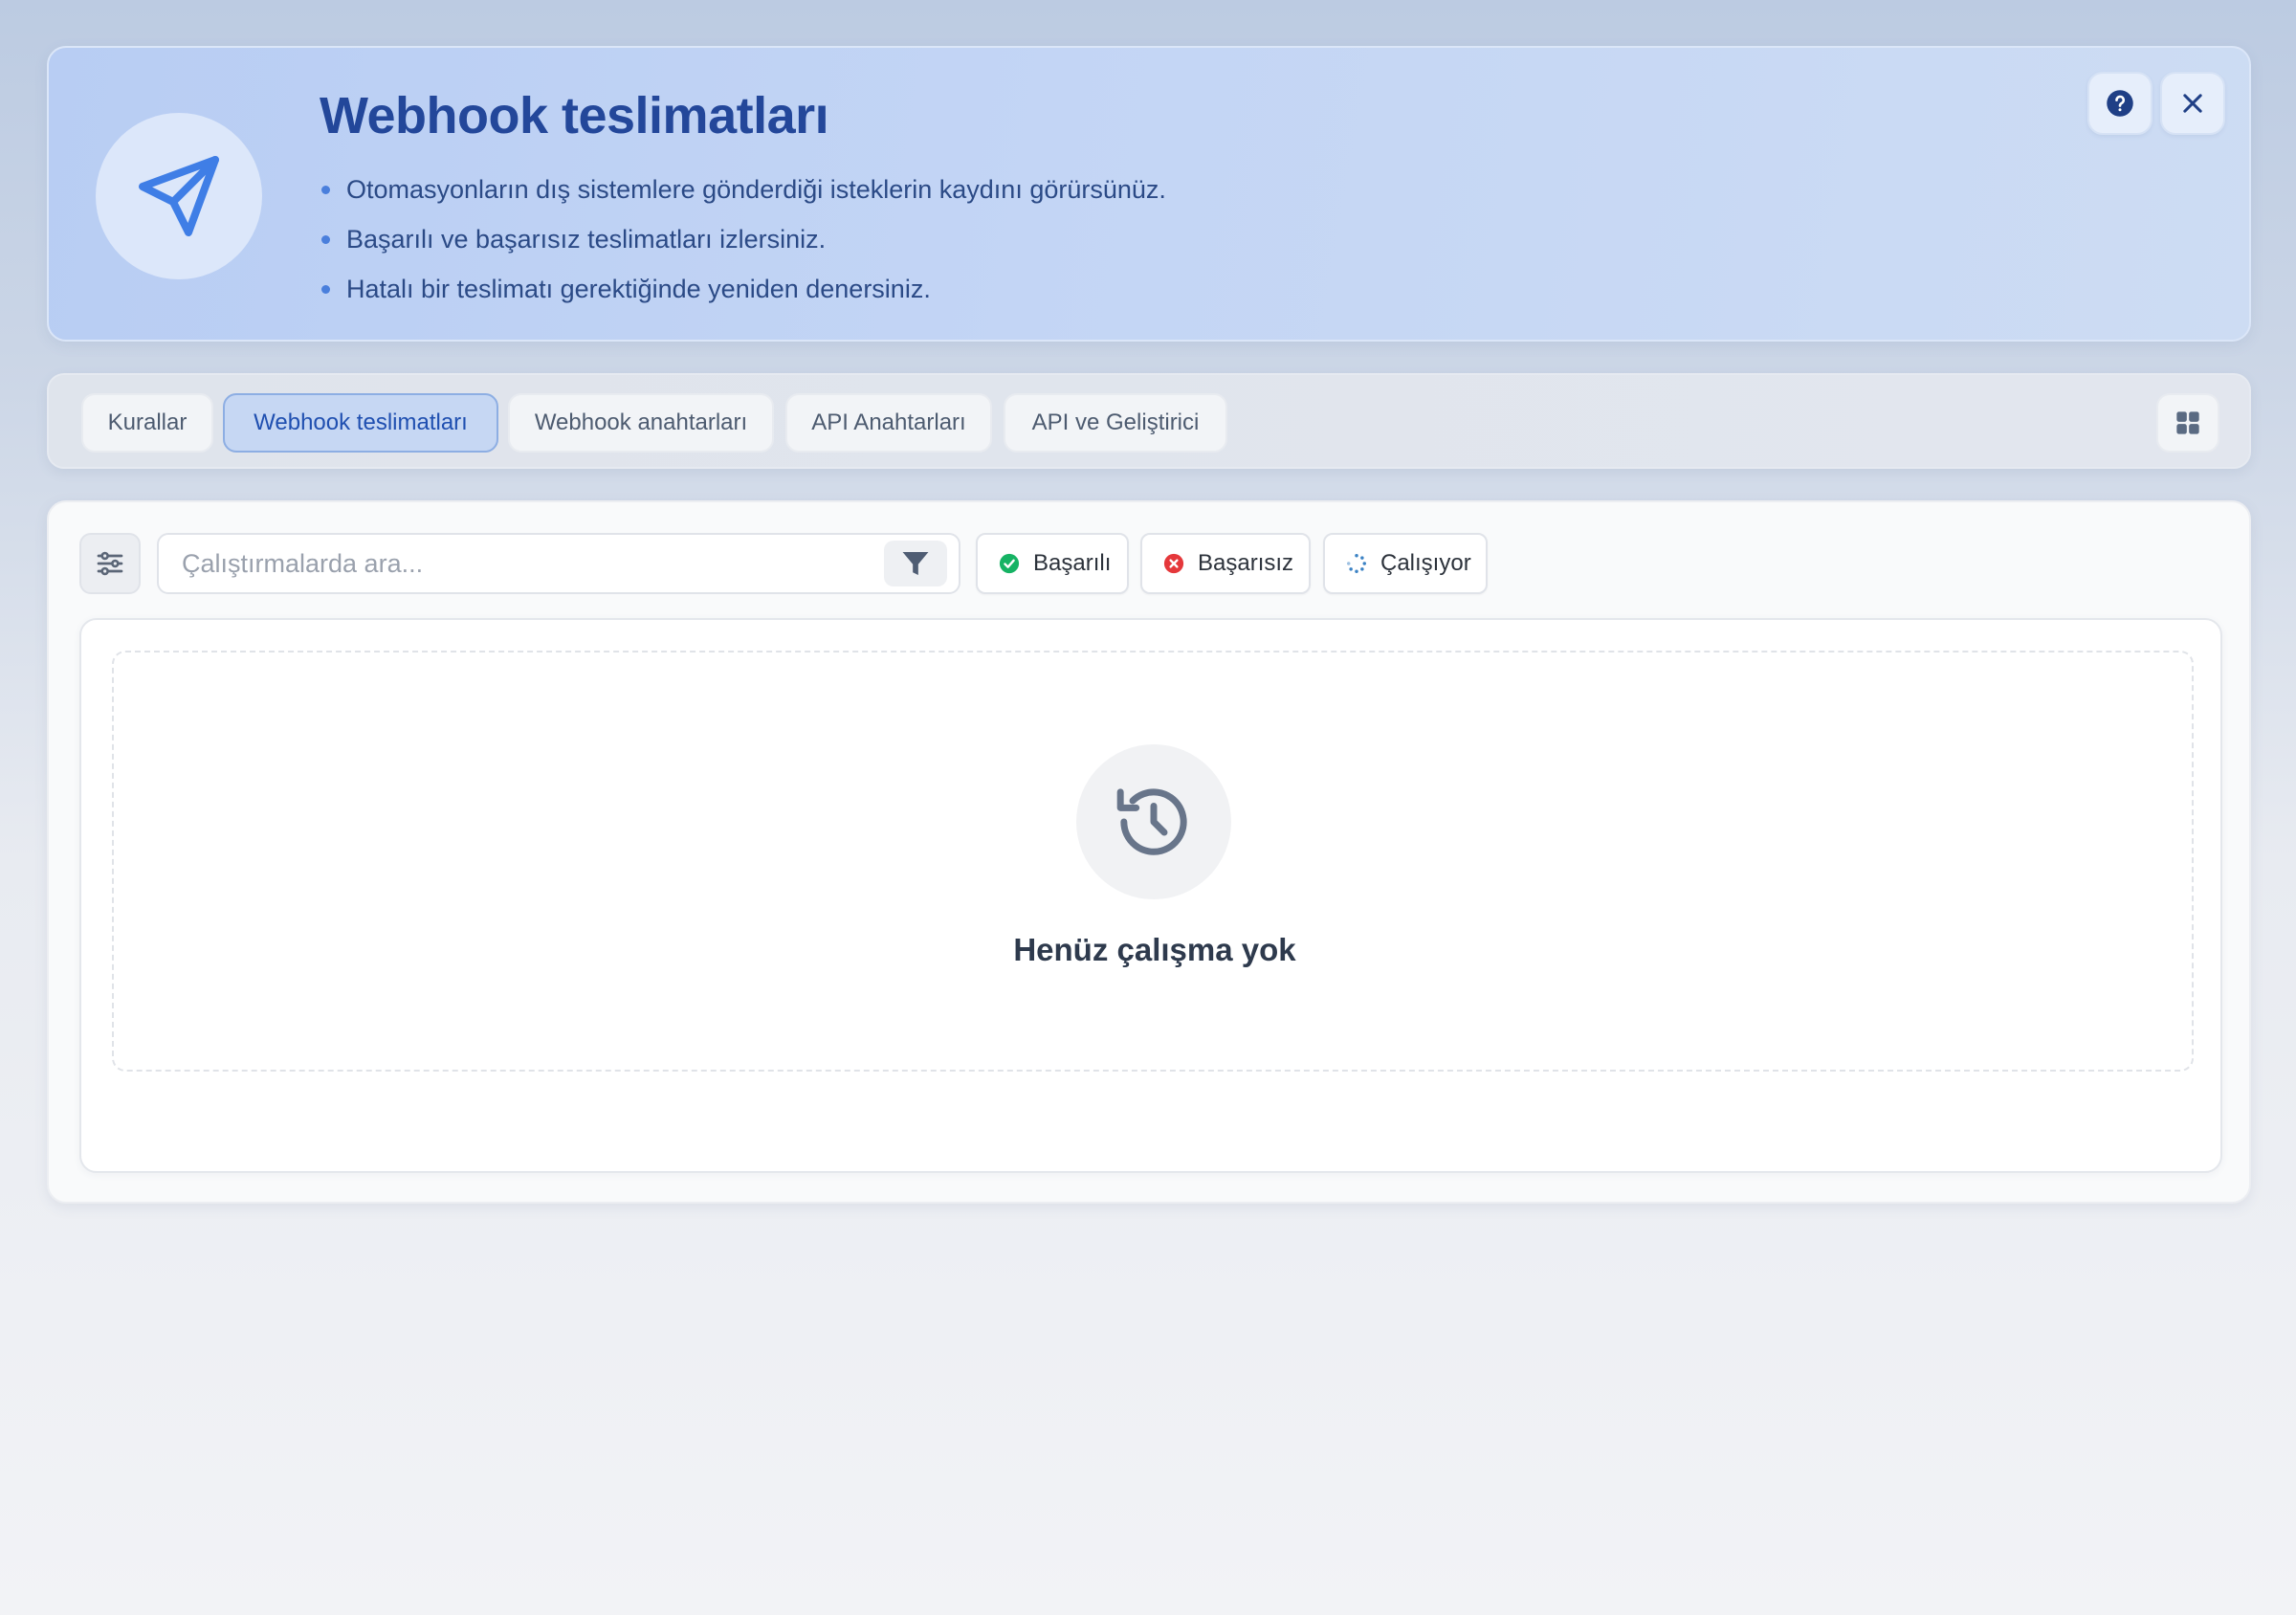  I want to click on status-filter-label: Başarısız, so click(1246, 563).